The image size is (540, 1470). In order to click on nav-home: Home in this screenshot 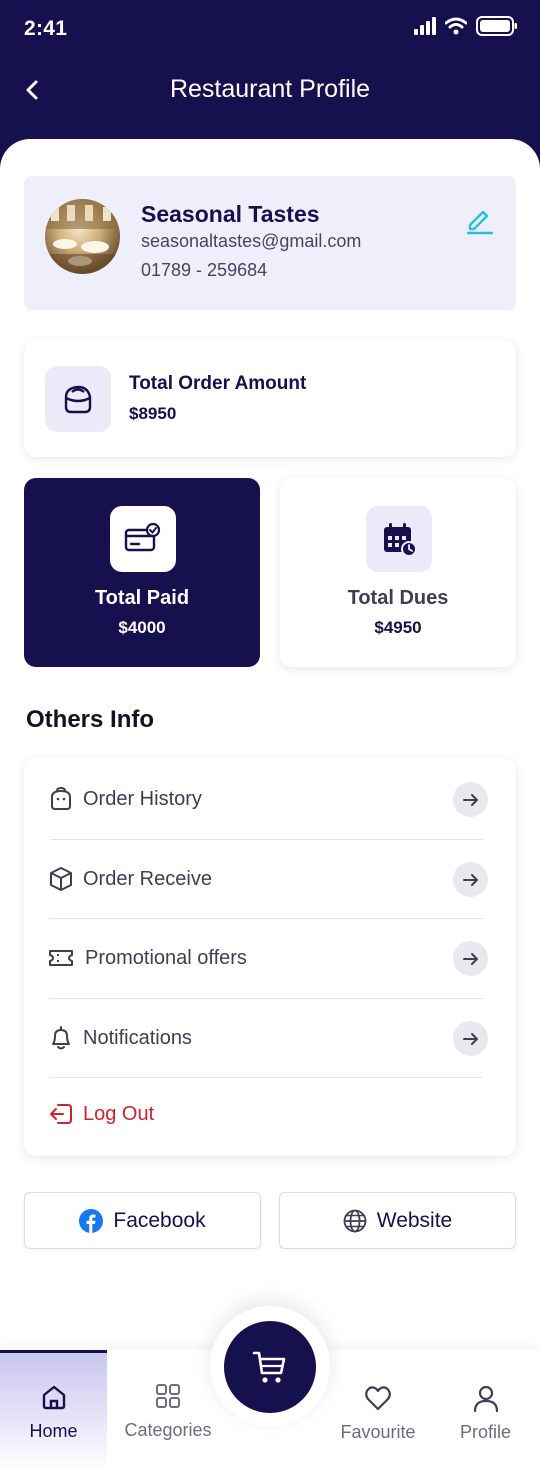, I will do `click(53, 1410)`.